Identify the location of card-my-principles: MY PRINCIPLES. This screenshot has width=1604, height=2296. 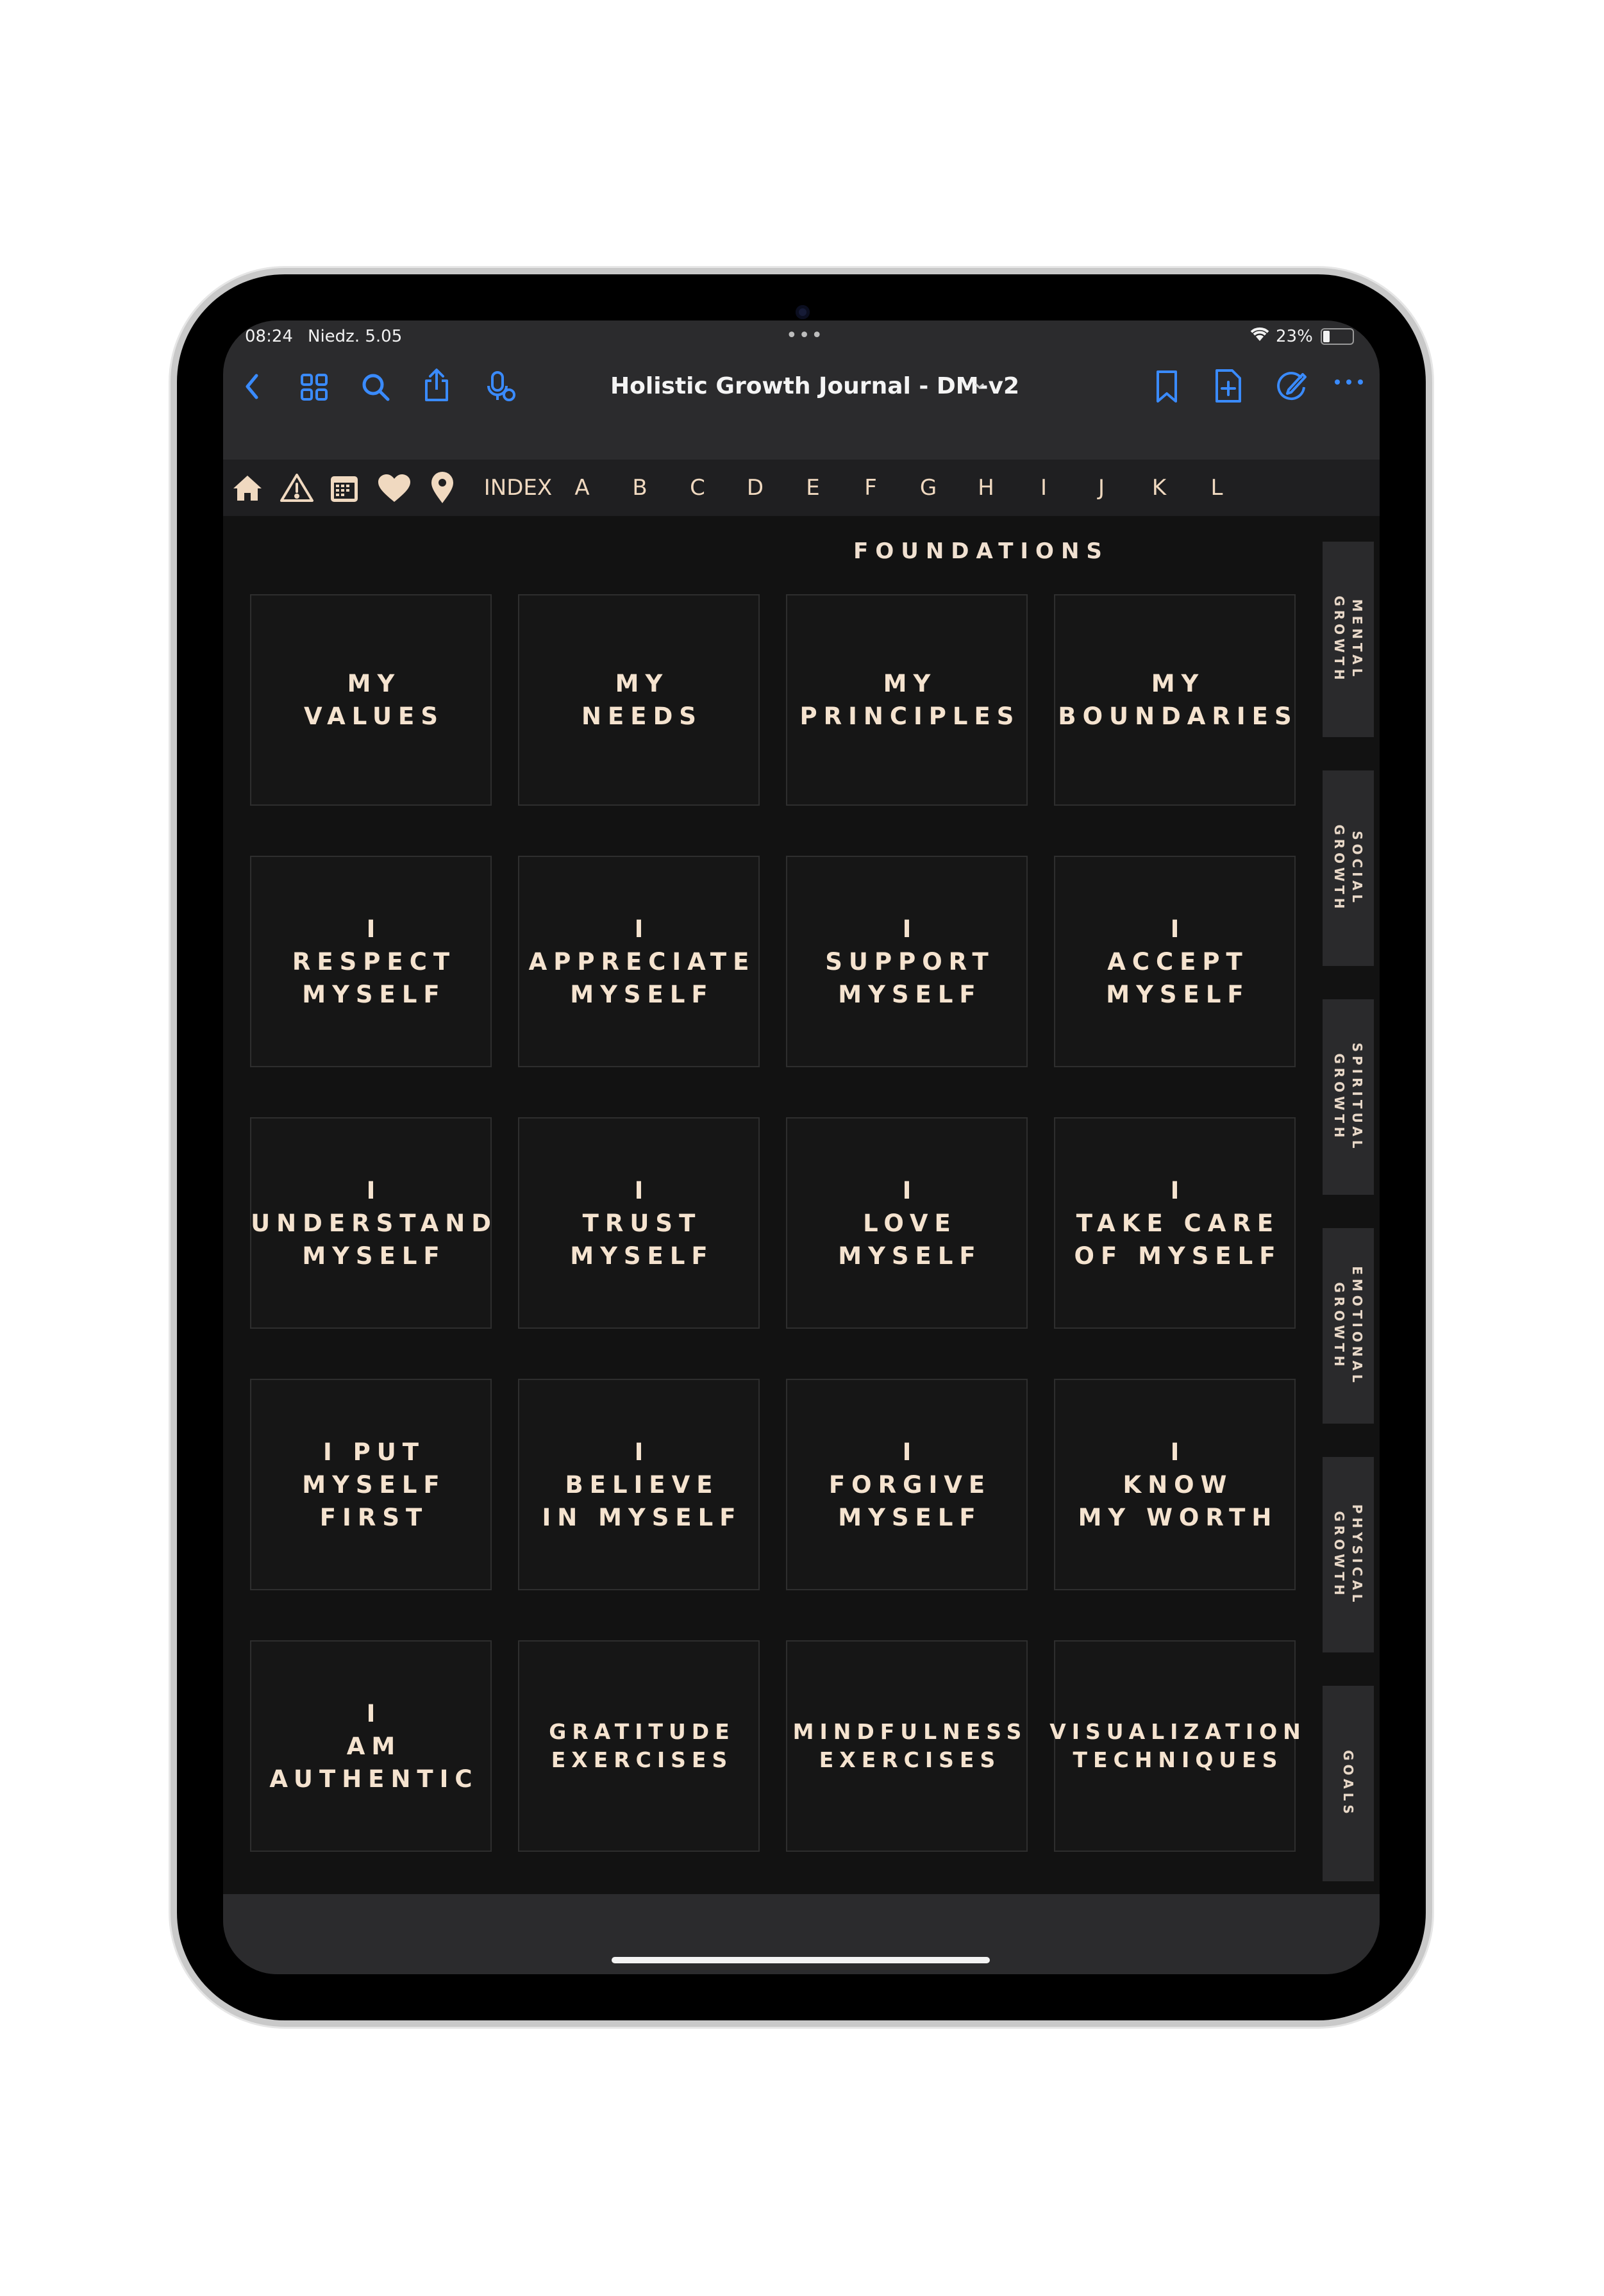
(907, 700).